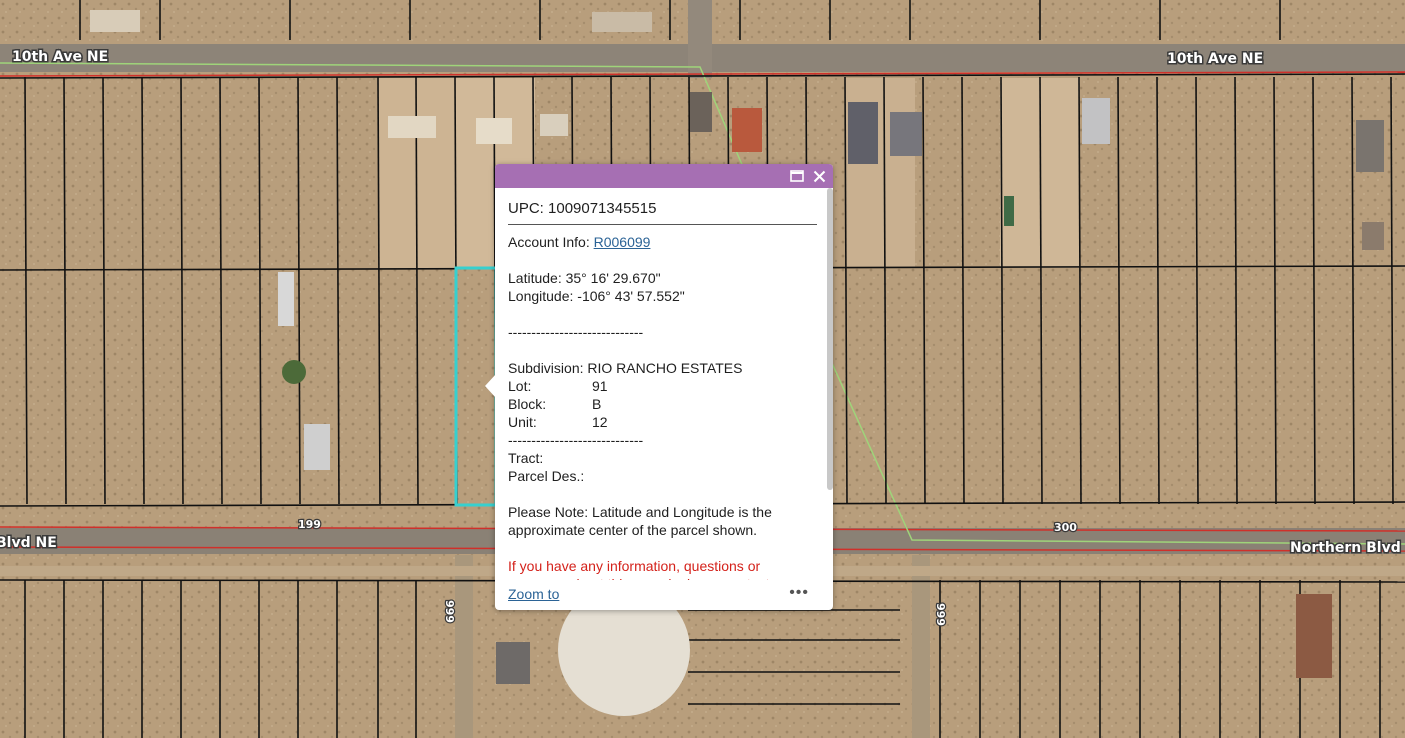 The width and height of the screenshot is (1405, 738). I want to click on account-info: Account Info: R006099, so click(663, 242).